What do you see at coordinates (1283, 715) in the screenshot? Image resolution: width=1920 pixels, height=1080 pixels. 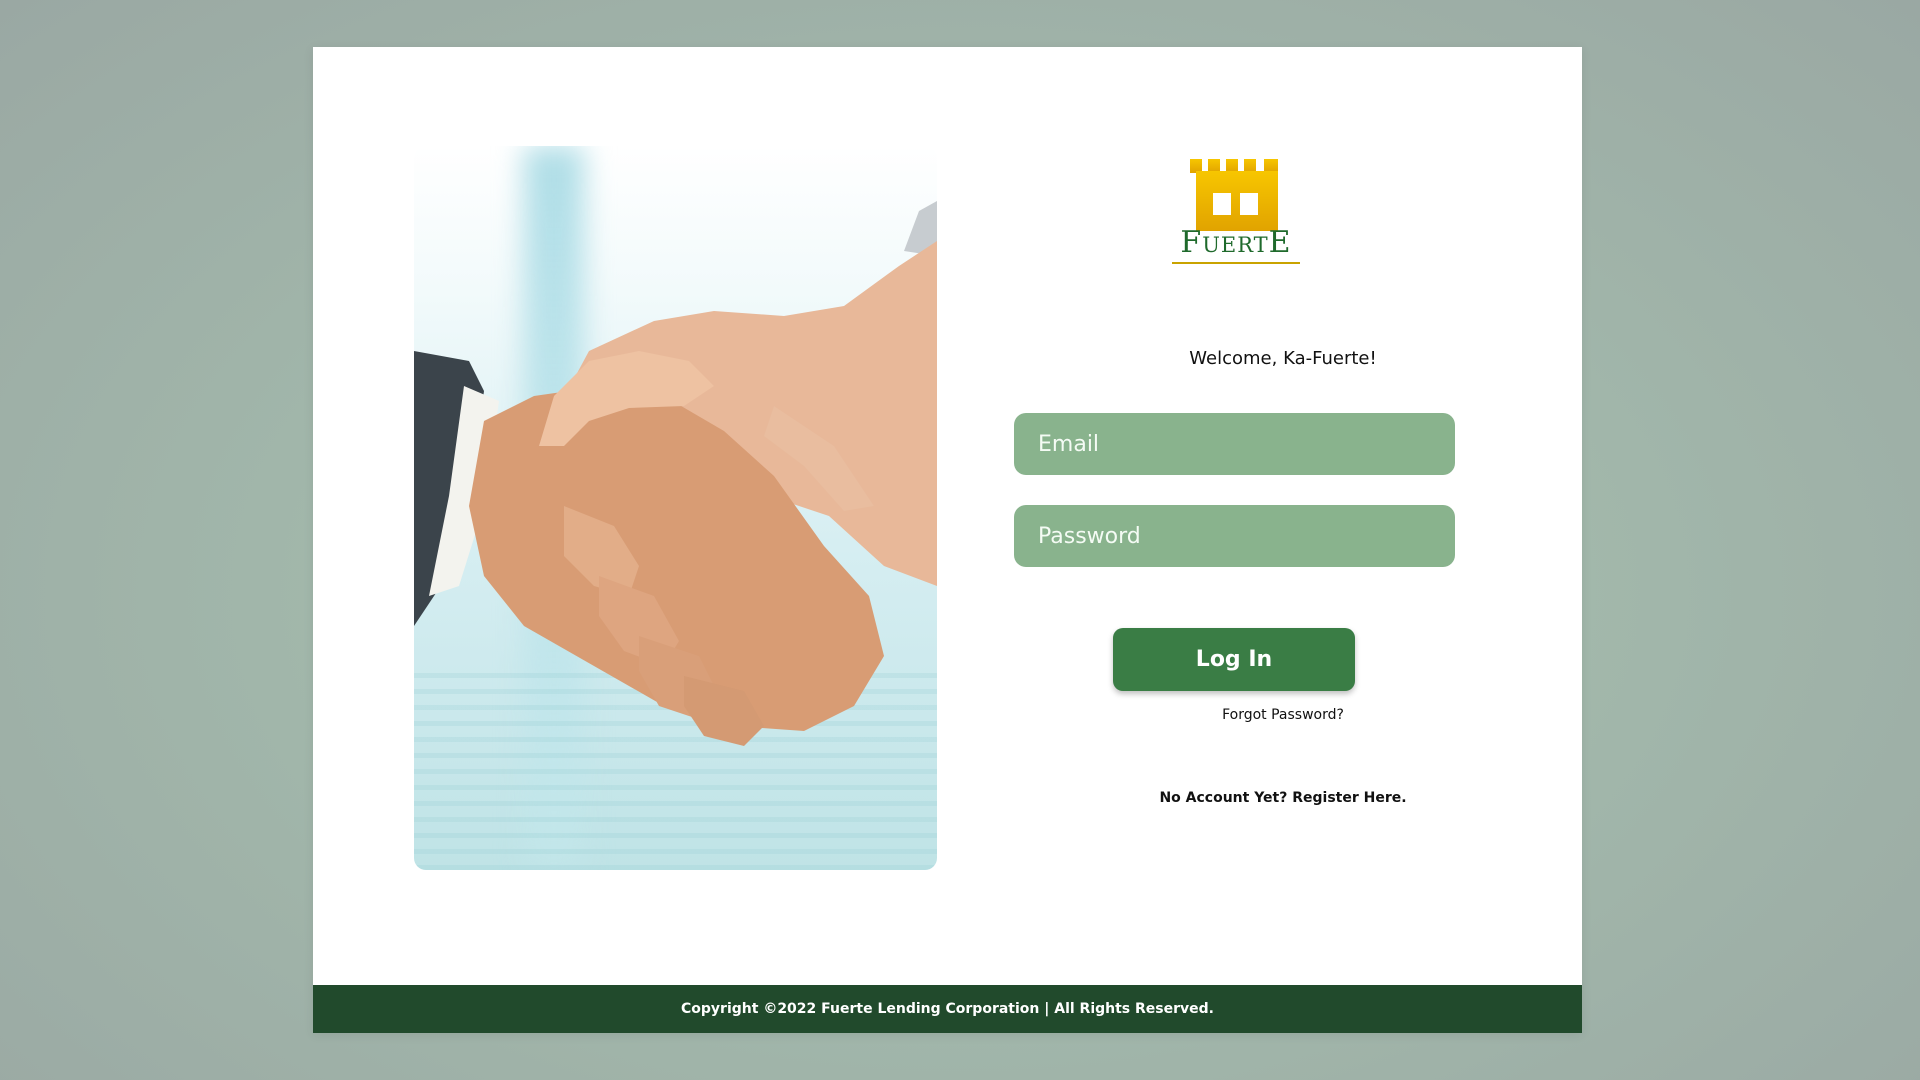 I see `forgot-password-link: Forgot Password?` at bounding box center [1283, 715].